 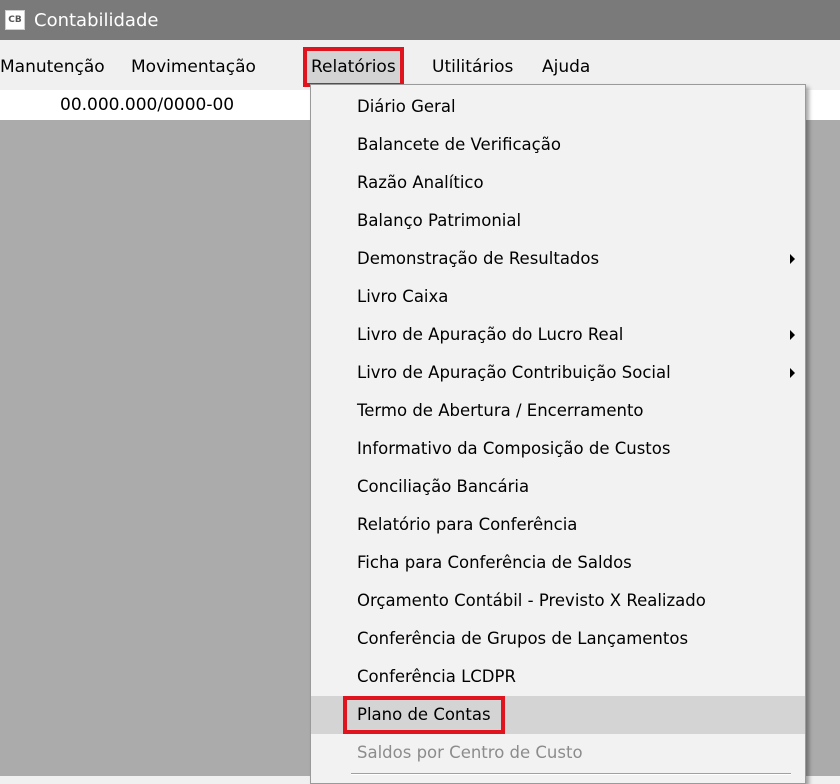 What do you see at coordinates (459, 144) in the screenshot?
I see `menu-item-label: Balancete de Verificação` at bounding box center [459, 144].